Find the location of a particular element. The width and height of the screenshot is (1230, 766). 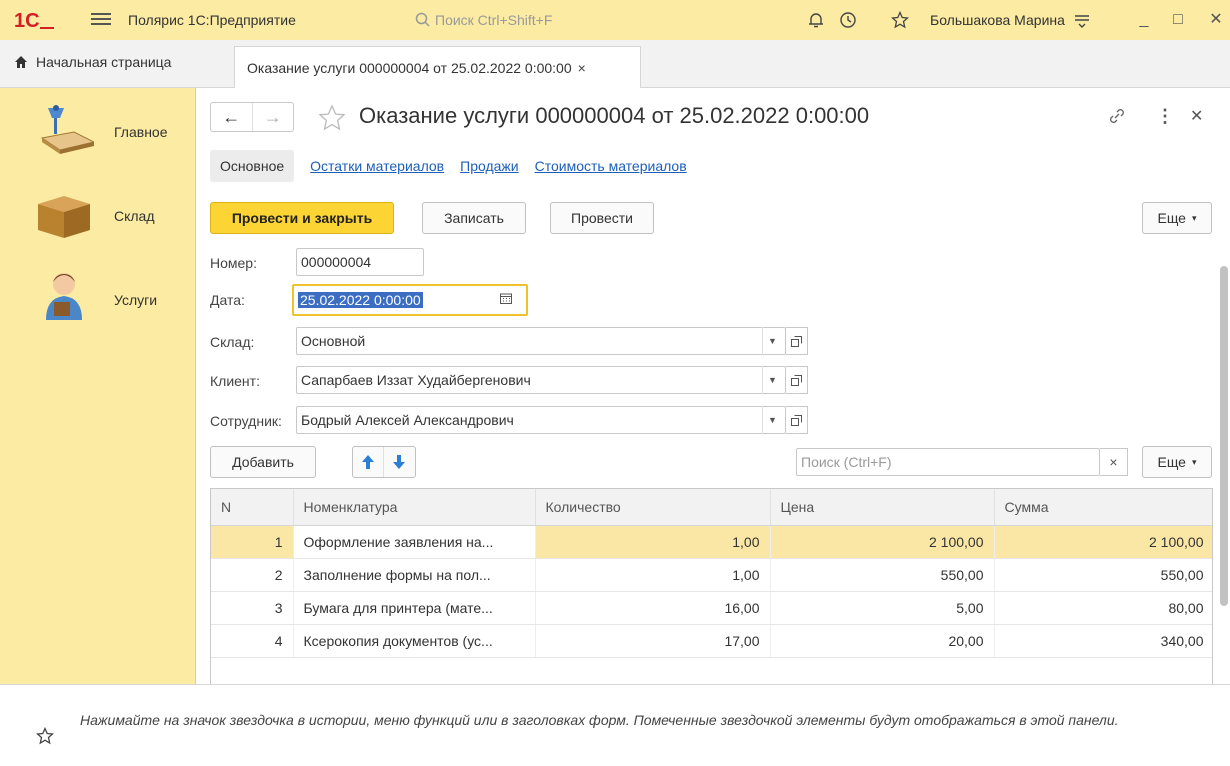

sidebar-item-services-label: Услуги is located at coordinates (136, 300).